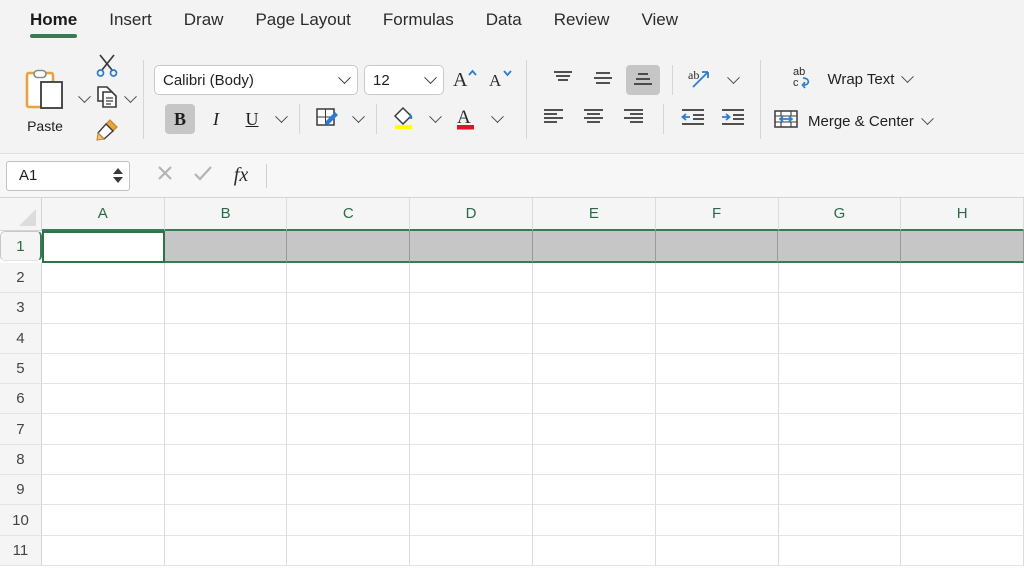  Describe the element at coordinates (349, 399) in the screenshot. I see `cell-c6` at that location.